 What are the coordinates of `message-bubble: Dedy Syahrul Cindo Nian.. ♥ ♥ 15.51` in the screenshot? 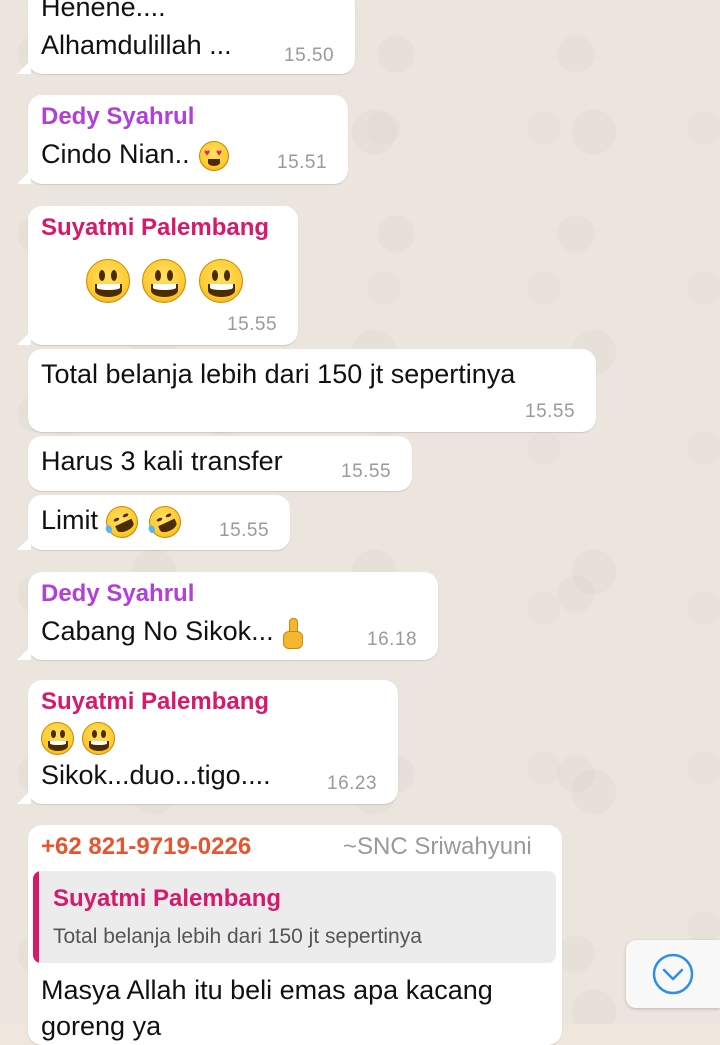 It's located at (182, 139).